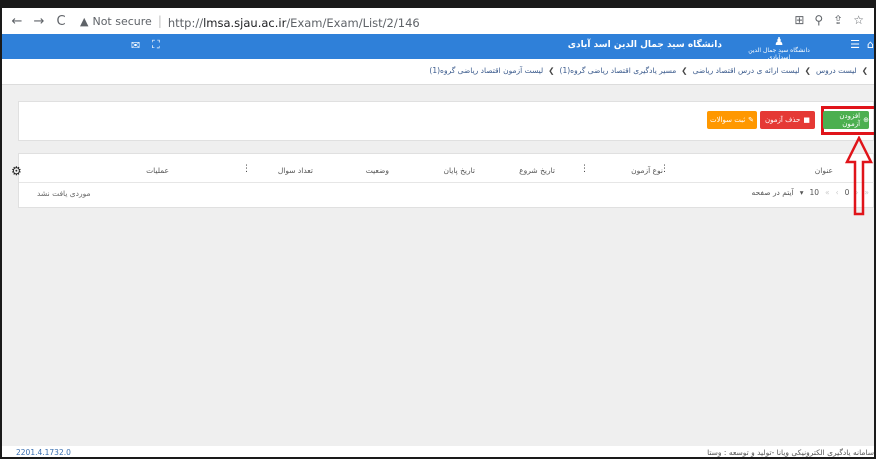 This screenshot has width=876, height=459. What do you see at coordinates (779, 41) in the screenshot?
I see `logo-emblem-icon: ♟` at bounding box center [779, 41].